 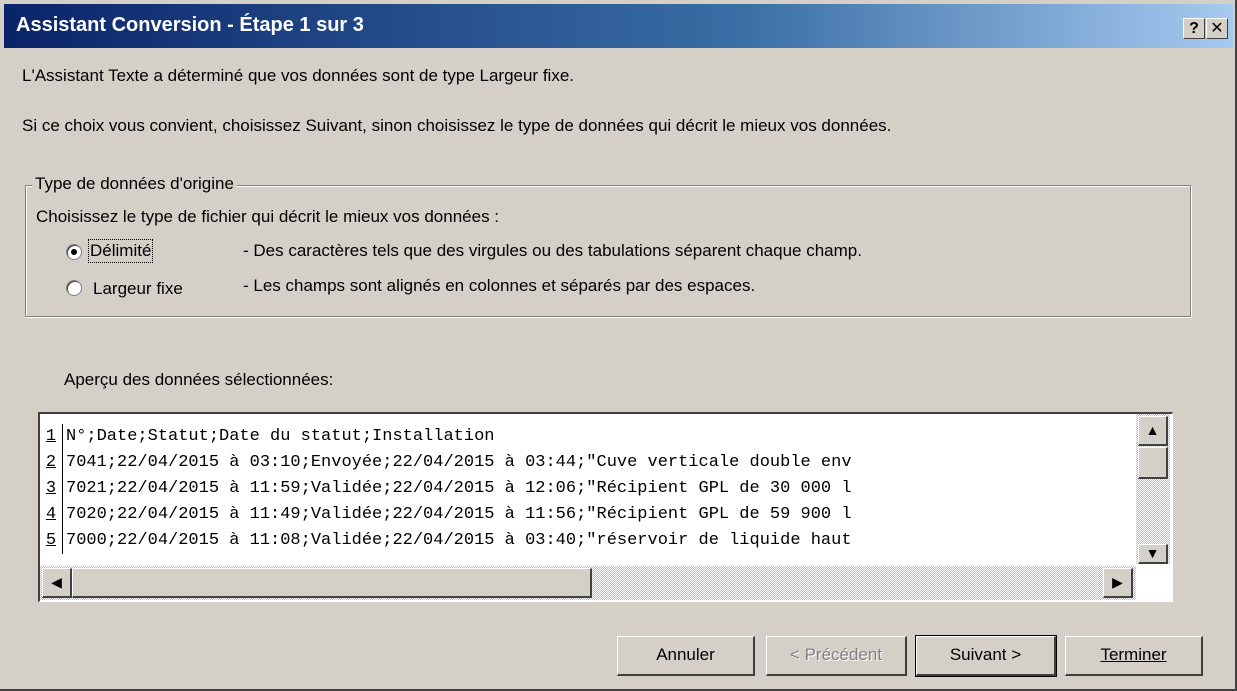 What do you see at coordinates (618, 26) in the screenshot?
I see `title-bar: Assistant Conversion - Étape 1 sur 3 ? ✕` at bounding box center [618, 26].